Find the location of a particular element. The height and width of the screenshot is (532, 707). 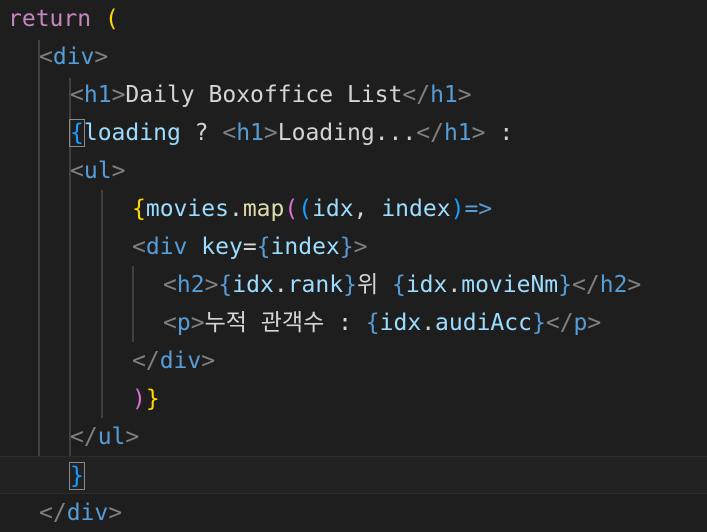

operator: : is located at coordinates (499, 133).